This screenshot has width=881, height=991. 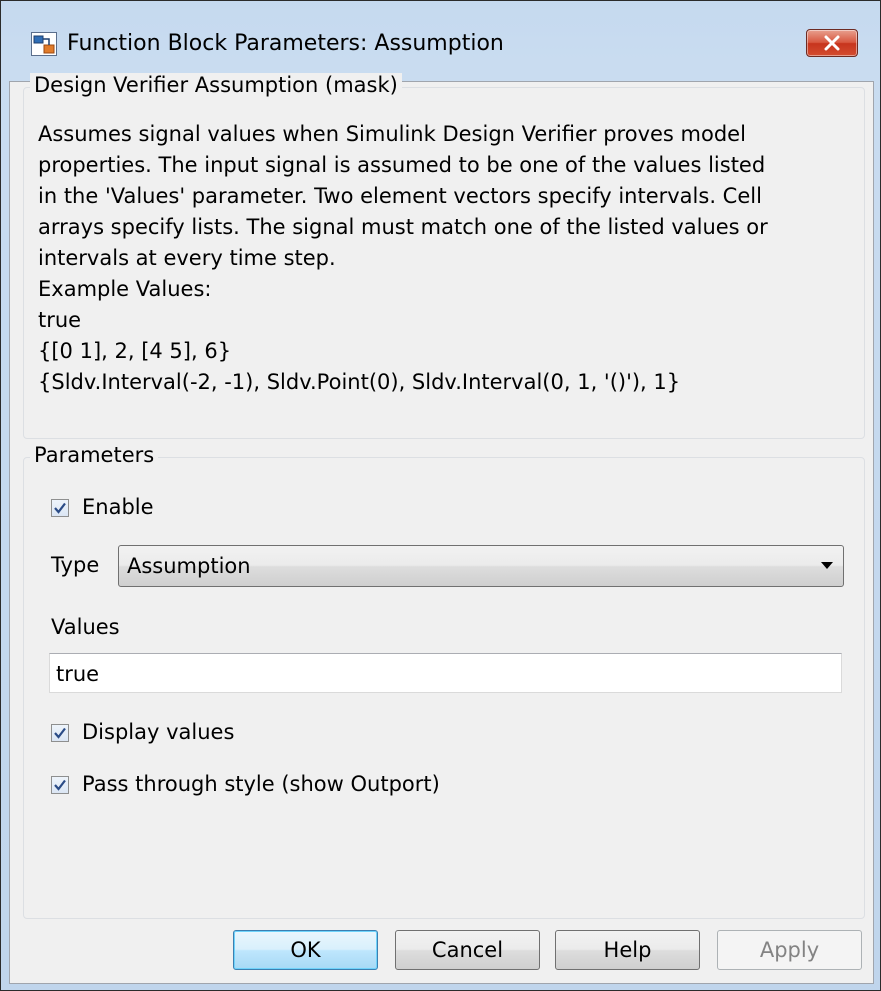 I want to click on cancel-button: Cancel, so click(x=467, y=950).